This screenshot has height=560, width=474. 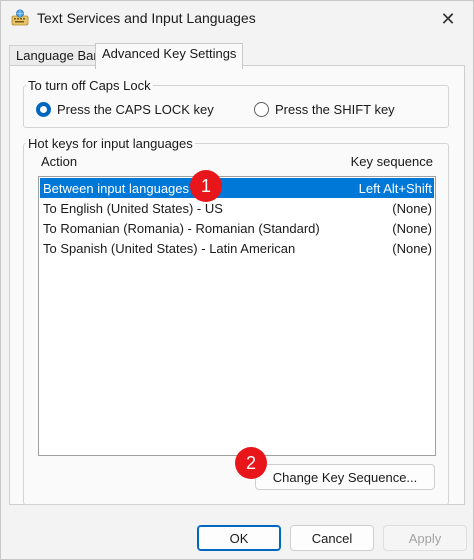 I want to click on radio-label: Press the CAPS LOCK key, so click(x=135, y=109).